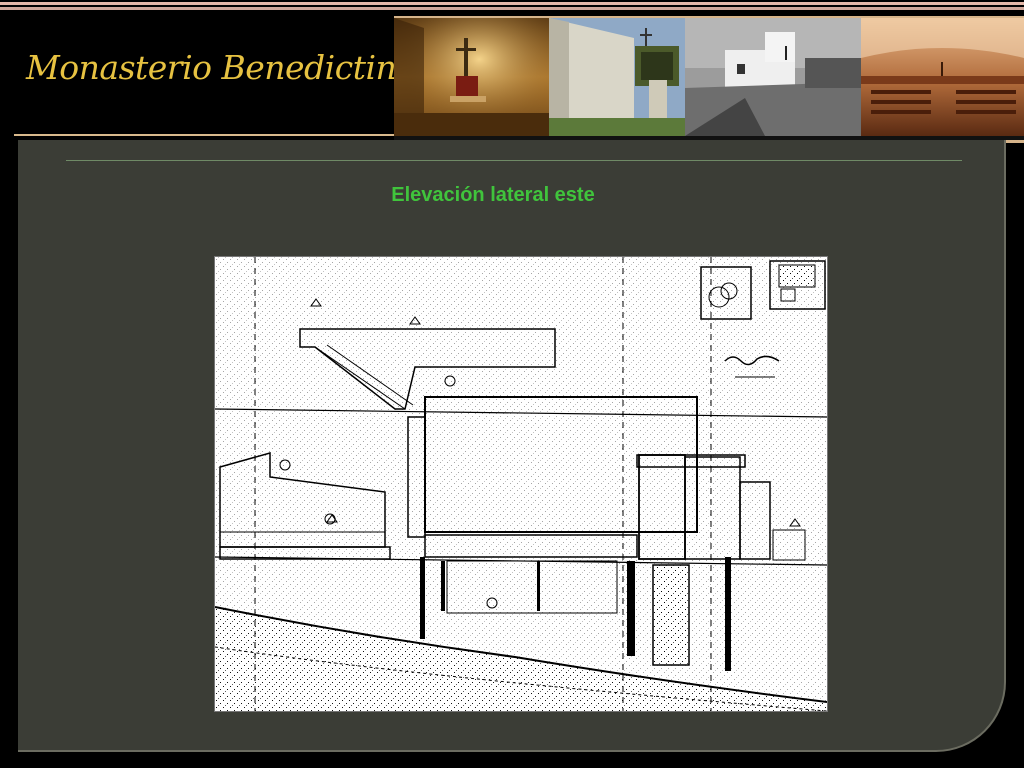  I want to click on chapel-interior-photo, so click(942, 77).